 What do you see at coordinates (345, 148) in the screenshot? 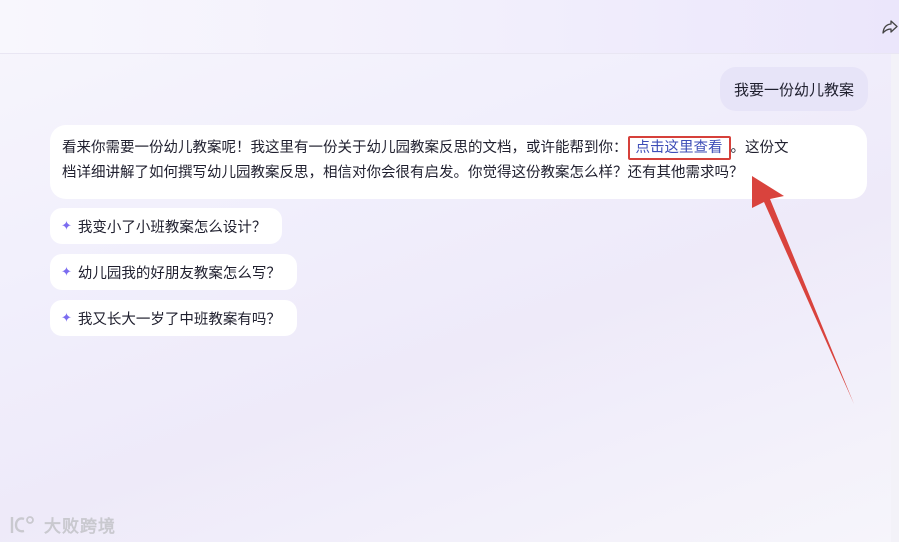
I see `ai-response-text-start: 看来你需要一份幼儿教案呢！我这里有一份关于幼儿园教案反思的文档，或许能帮到你：` at bounding box center [345, 148].